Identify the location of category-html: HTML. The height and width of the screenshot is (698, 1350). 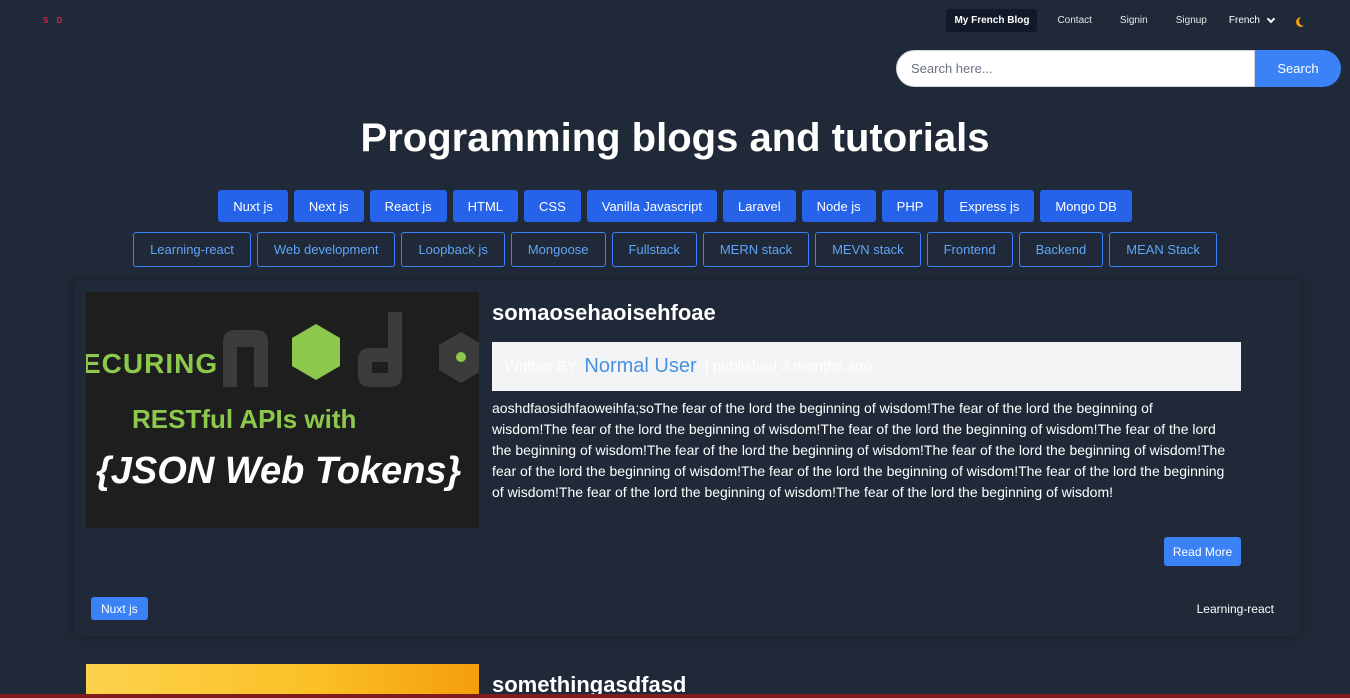
(485, 206).